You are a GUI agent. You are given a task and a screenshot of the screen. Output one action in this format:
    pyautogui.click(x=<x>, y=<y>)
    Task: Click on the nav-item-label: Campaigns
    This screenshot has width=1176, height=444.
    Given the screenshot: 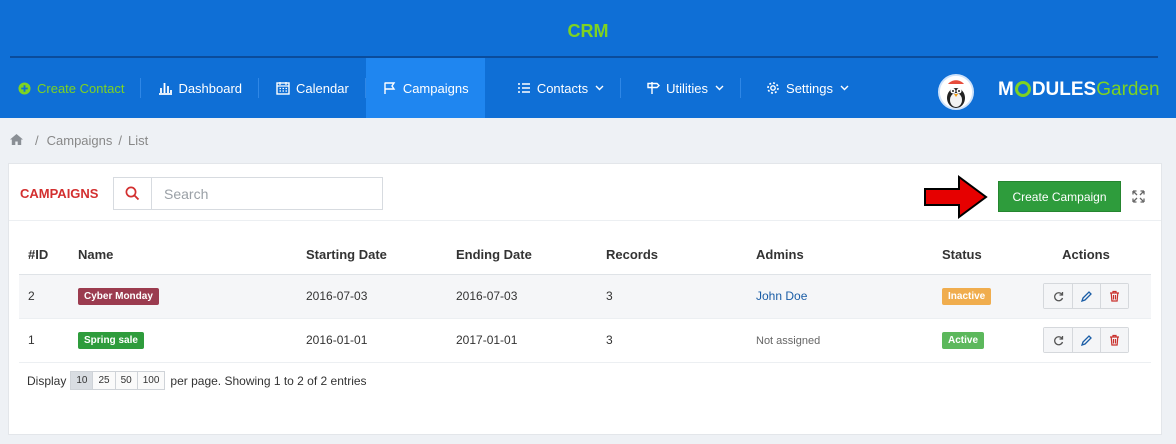 What is the action you would take?
    pyautogui.click(x=435, y=88)
    